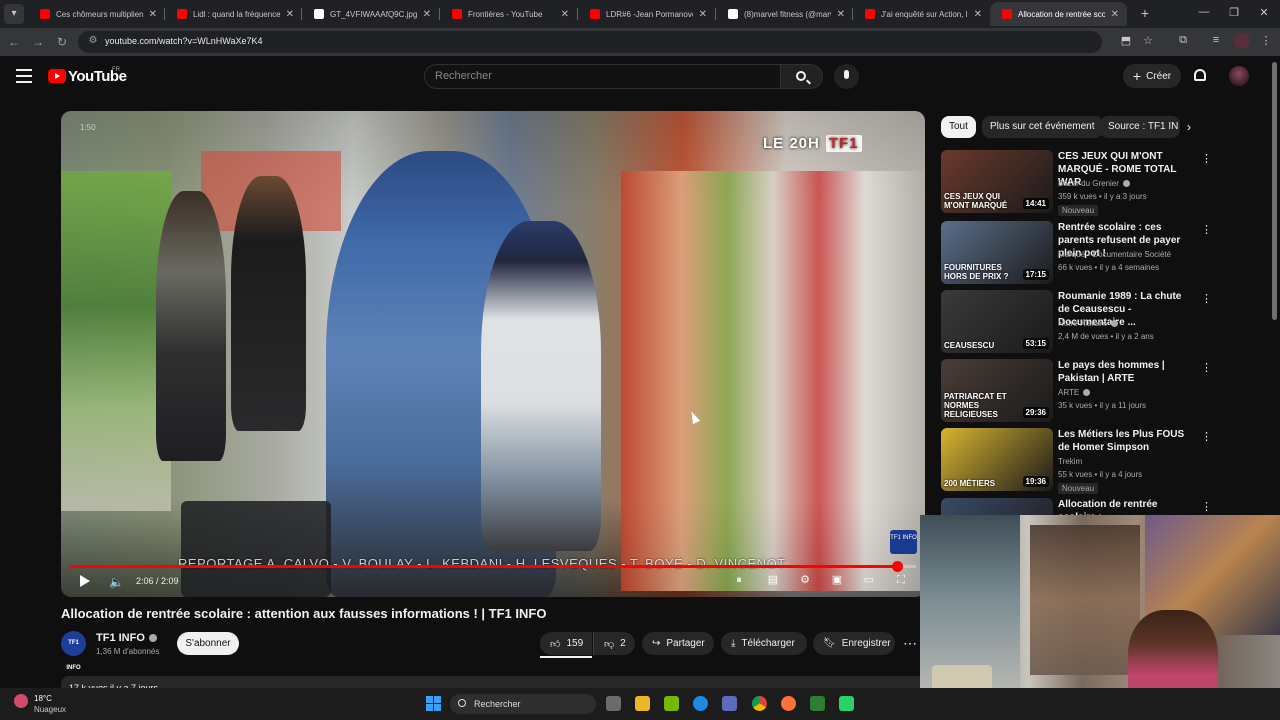  What do you see at coordinates (958, 127) in the screenshot?
I see `filter-chip: Tout` at bounding box center [958, 127].